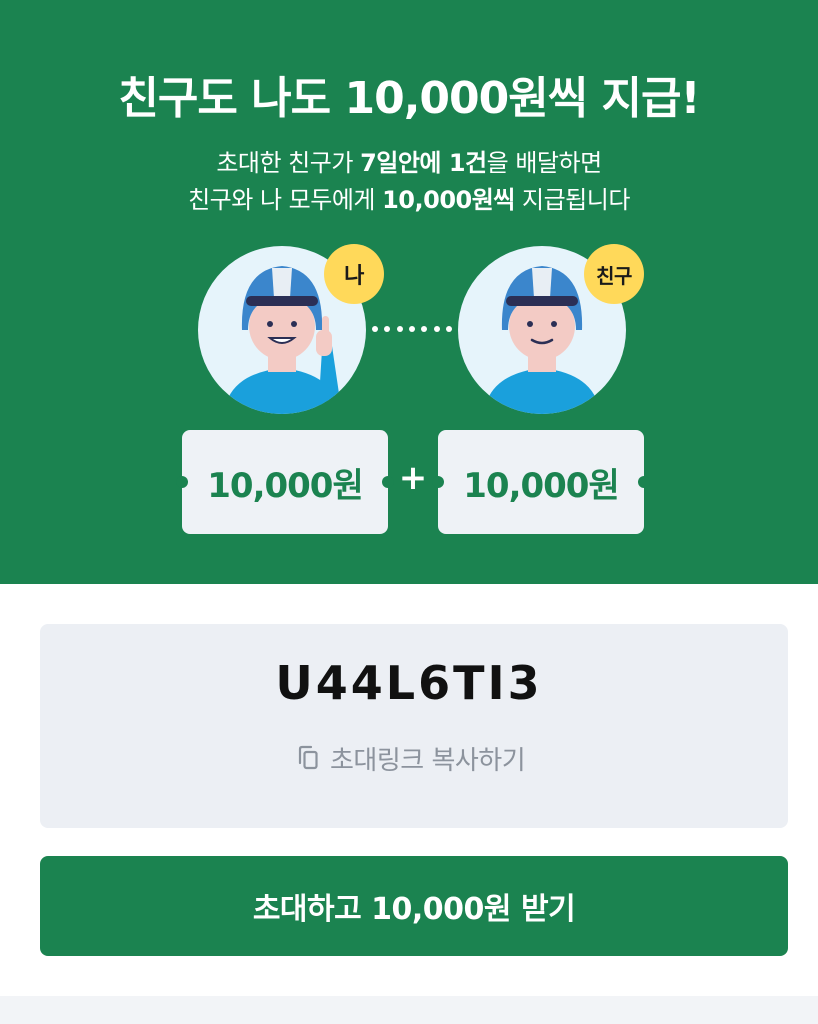 This screenshot has height=1024, width=818. I want to click on subtitle-text: 친구와 나 모두에게, so click(285, 200).